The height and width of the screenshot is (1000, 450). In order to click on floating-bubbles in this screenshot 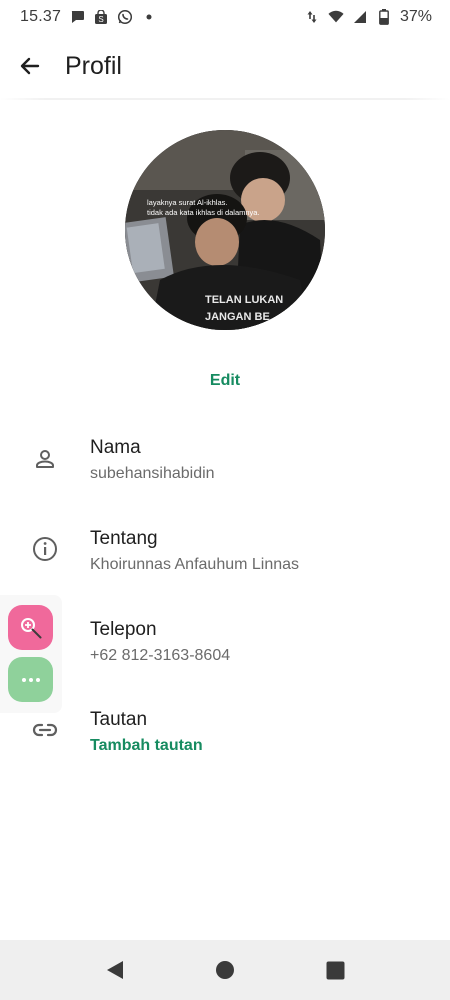, I will do `click(31, 654)`.